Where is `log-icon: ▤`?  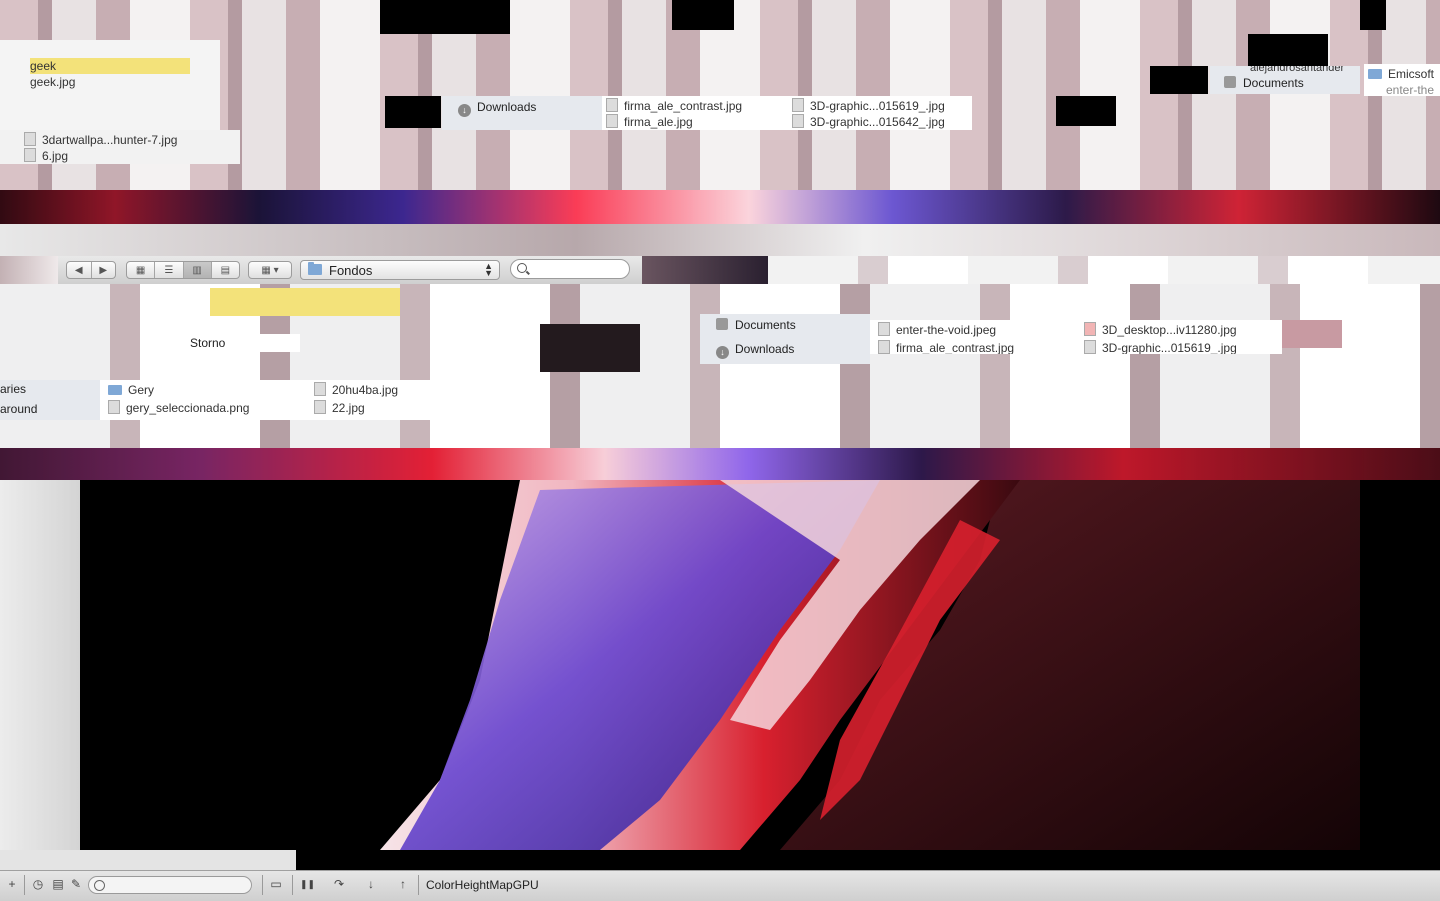 log-icon: ▤ is located at coordinates (58, 884).